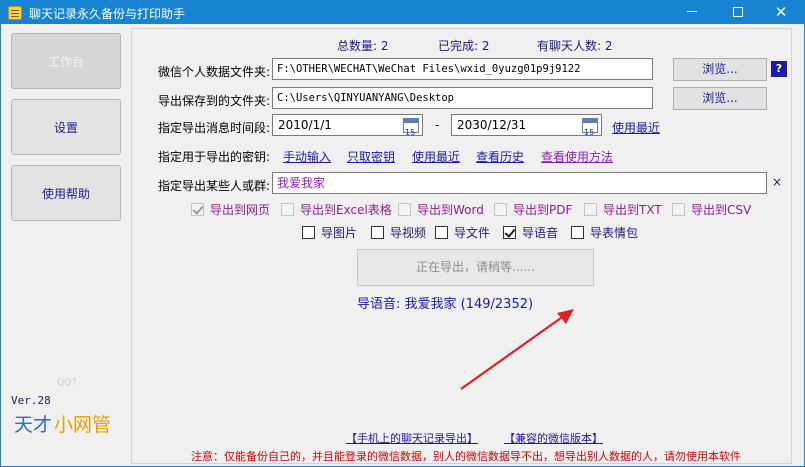 The width and height of the screenshot is (805, 467). Describe the element at coordinates (363, 46) in the screenshot. I see `total-count: 总数量: 2` at that location.